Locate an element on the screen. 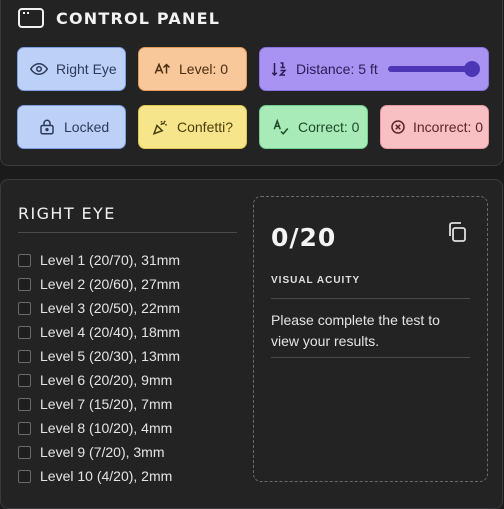  copy-icon is located at coordinates (457, 232).